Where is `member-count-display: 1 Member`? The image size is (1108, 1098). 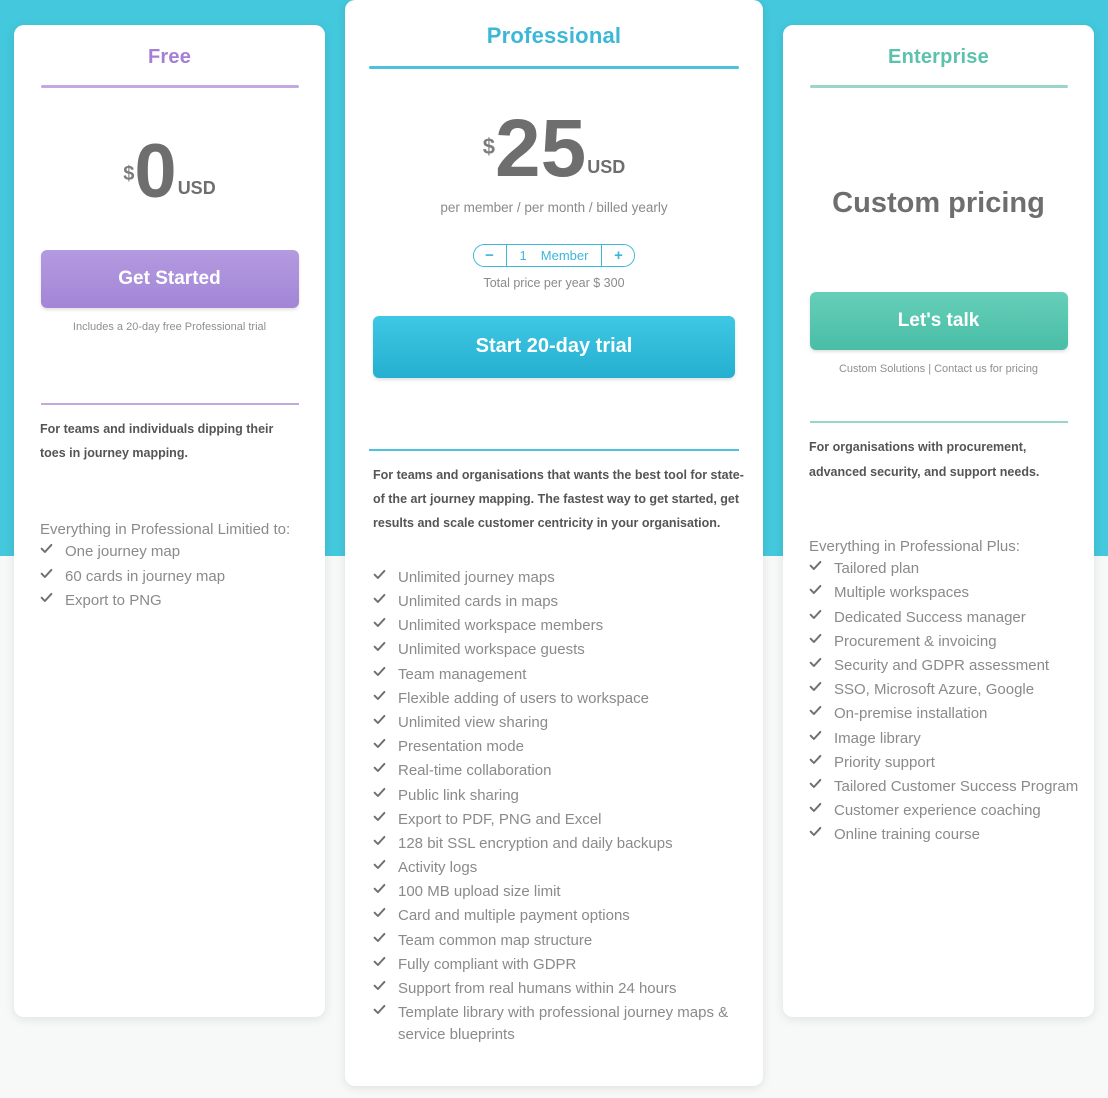 member-count-display: 1 Member is located at coordinates (554, 255).